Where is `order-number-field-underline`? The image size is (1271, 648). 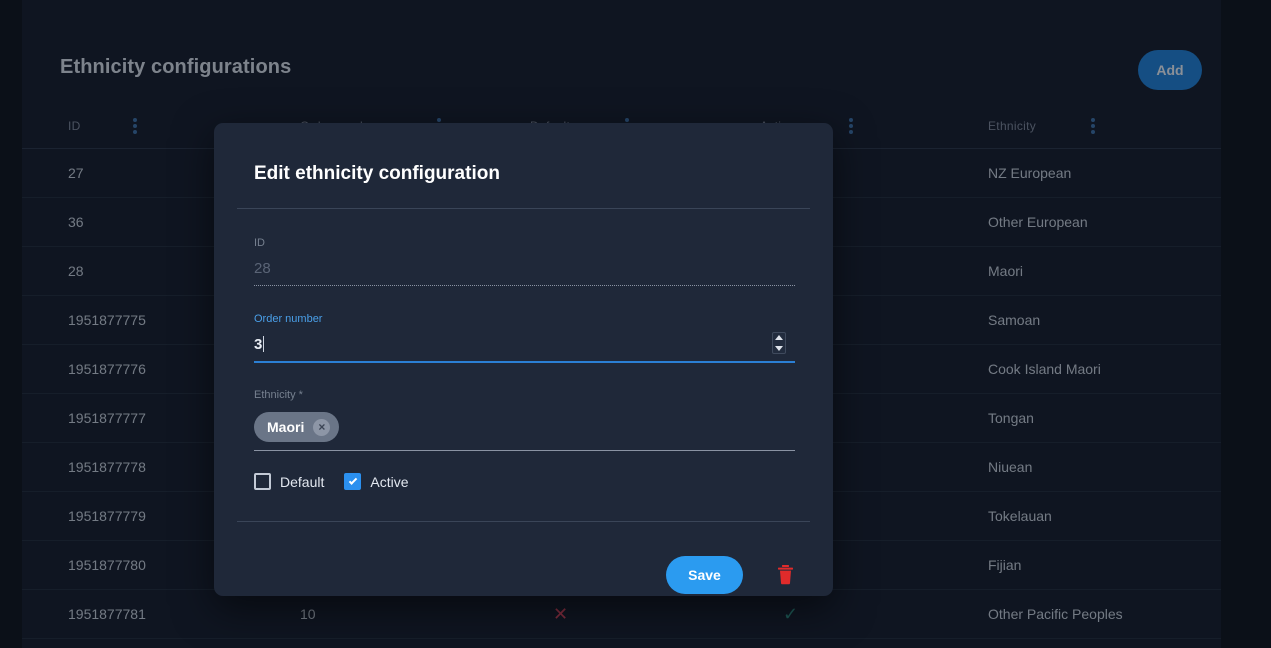
order-number-field-underline is located at coordinates (524, 362).